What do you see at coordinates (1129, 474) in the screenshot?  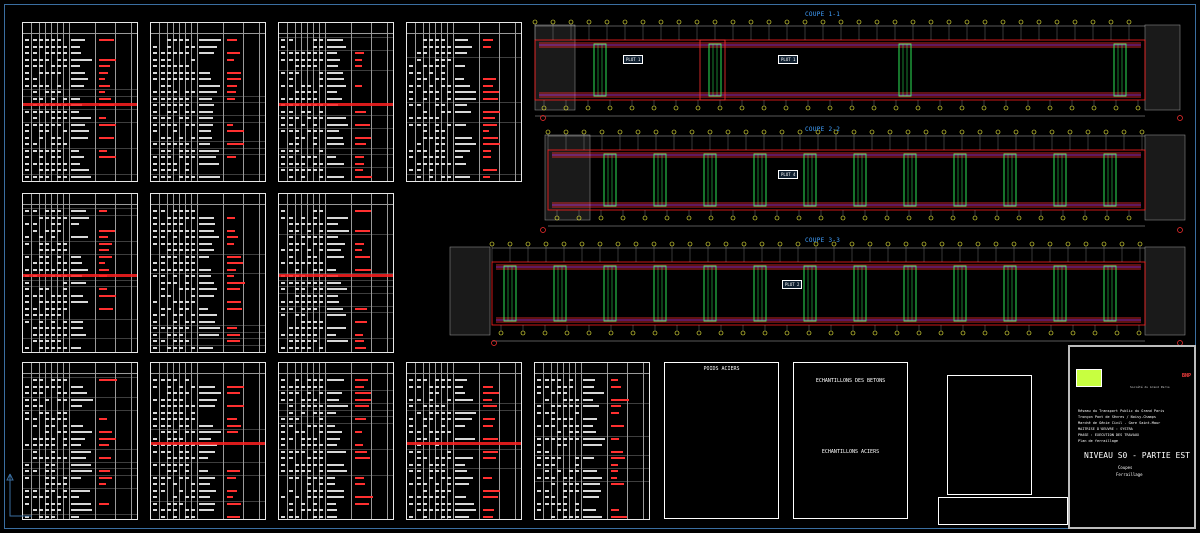 I see `drawing-subtitle: Ferraillage` at bounding box center [1129, 474].